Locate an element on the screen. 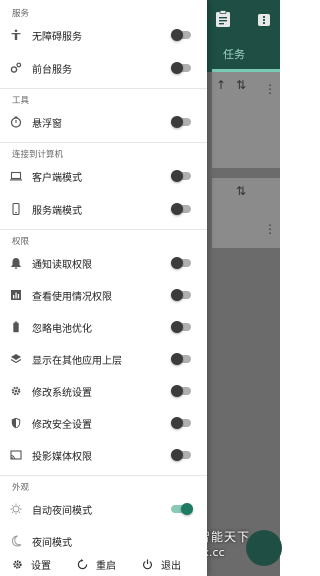  client-mode-switch is located at coordinates (181, 176).